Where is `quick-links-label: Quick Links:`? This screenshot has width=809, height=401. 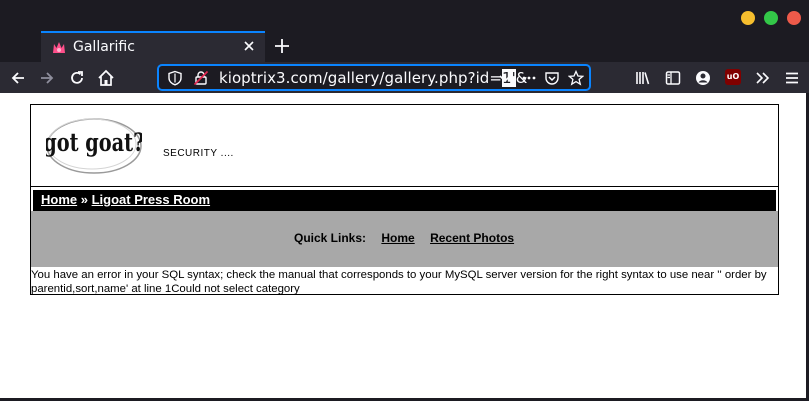
quick-links-label: Quick Links: is located at coordinates (330, 238).